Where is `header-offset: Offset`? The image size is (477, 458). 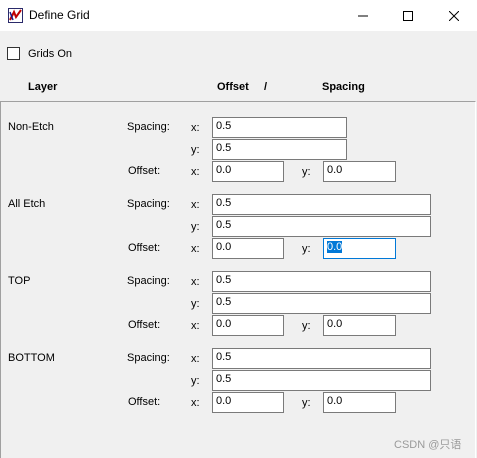 header-offset: Offset is located at coordinates (233, 87).